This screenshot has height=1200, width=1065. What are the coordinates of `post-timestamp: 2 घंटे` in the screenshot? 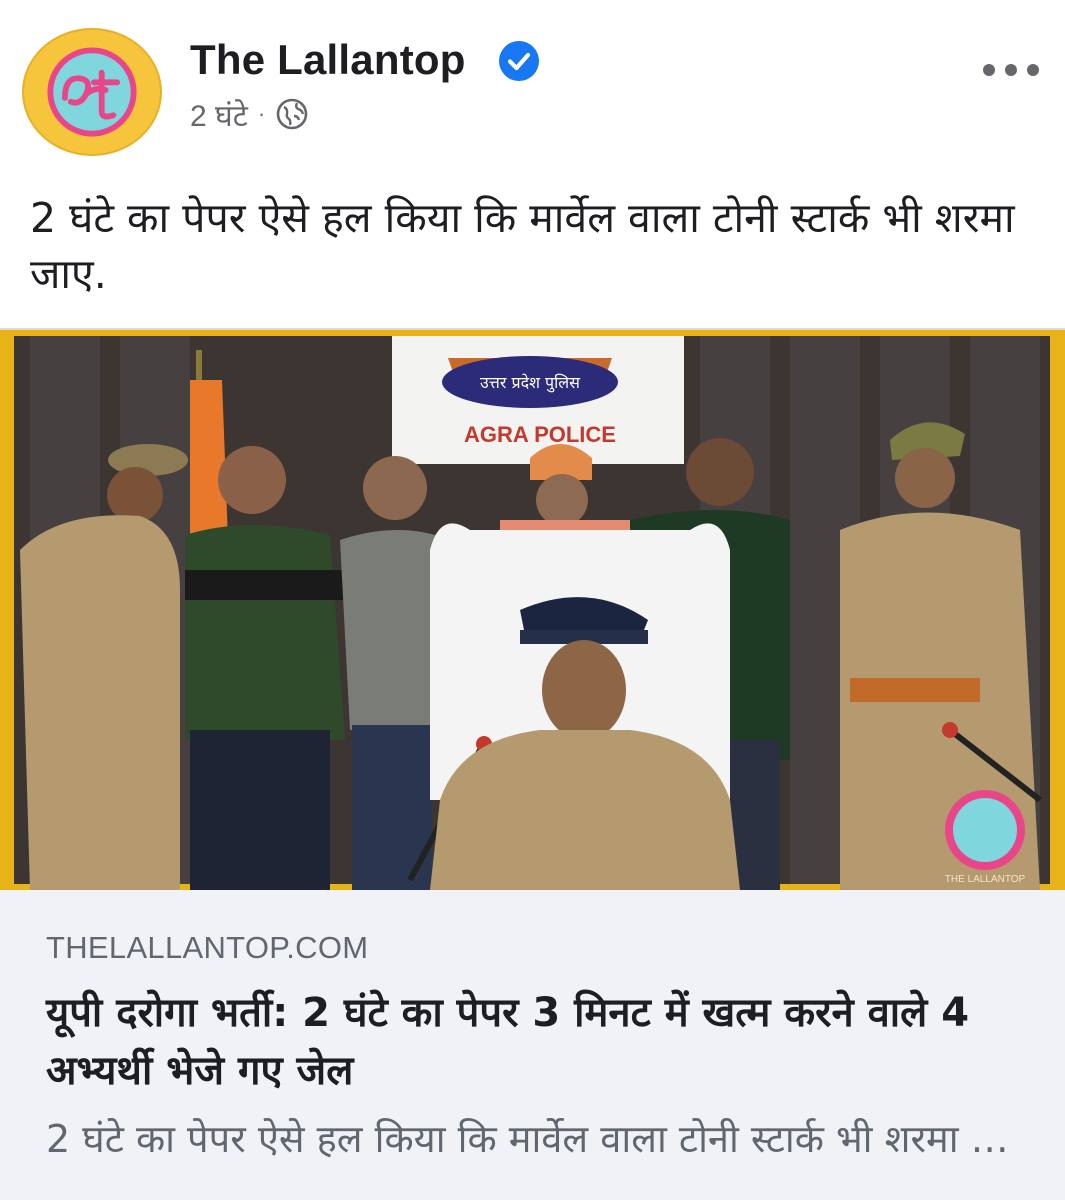 It's located at (219, 114).